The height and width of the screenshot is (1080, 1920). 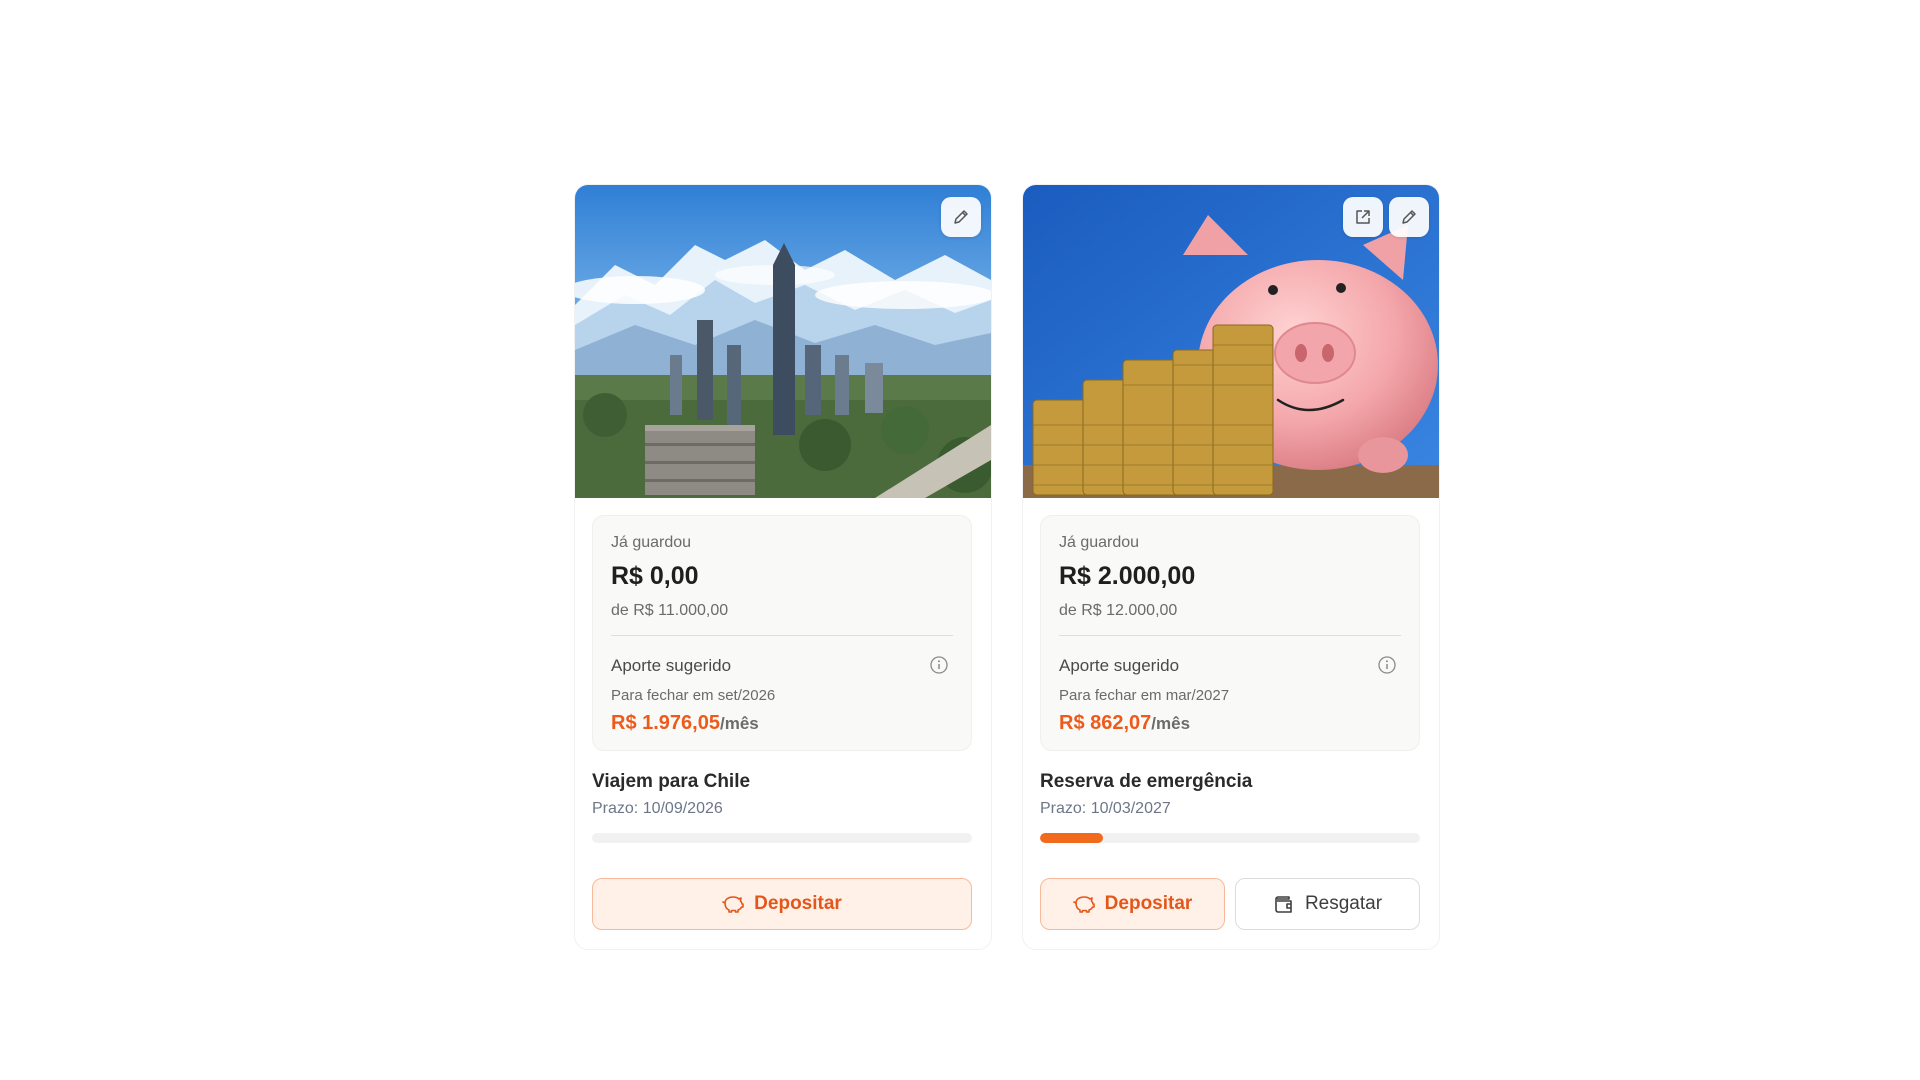 What do you see at coordinates (1072, 838) in the screenshot?
I see `progress-fill` at bounding box center [1072, 838].